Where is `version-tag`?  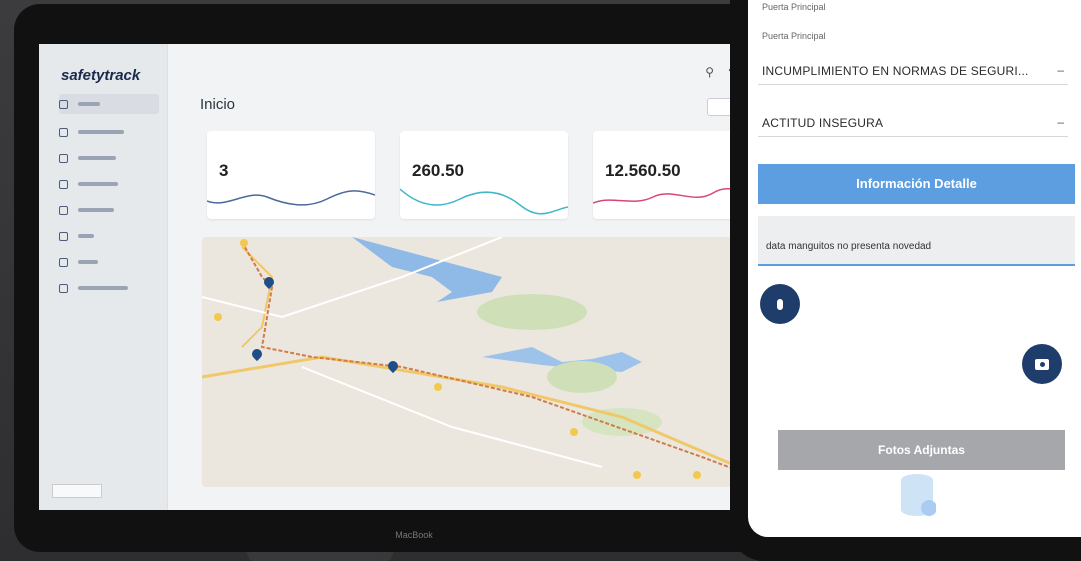
version-tag is located at coordinates (77, 491).